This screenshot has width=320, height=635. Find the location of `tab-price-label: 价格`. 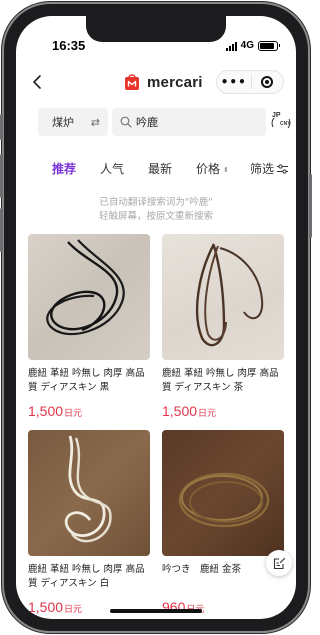

tab-price-label: 价格 is located at coordinates (208, 169).